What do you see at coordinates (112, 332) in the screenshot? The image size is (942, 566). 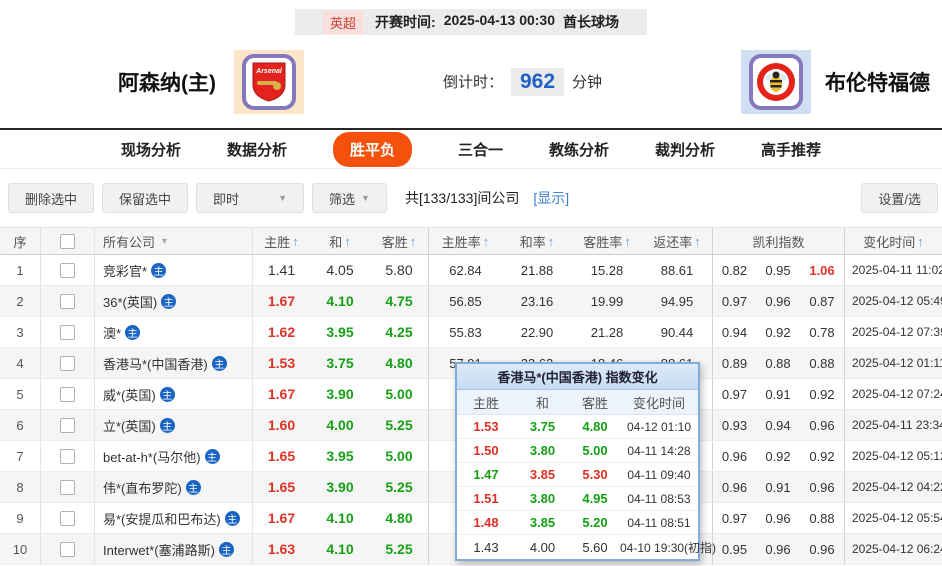 I see `company-name: 澳*` at bounding box center [112, 332].